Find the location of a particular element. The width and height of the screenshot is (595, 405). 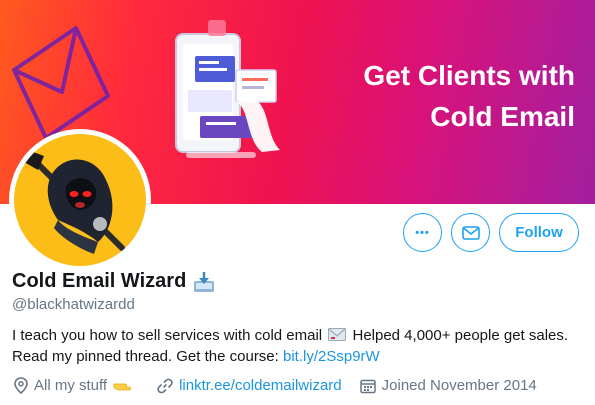

location-pin-icon is located at coordinates (21, 385).